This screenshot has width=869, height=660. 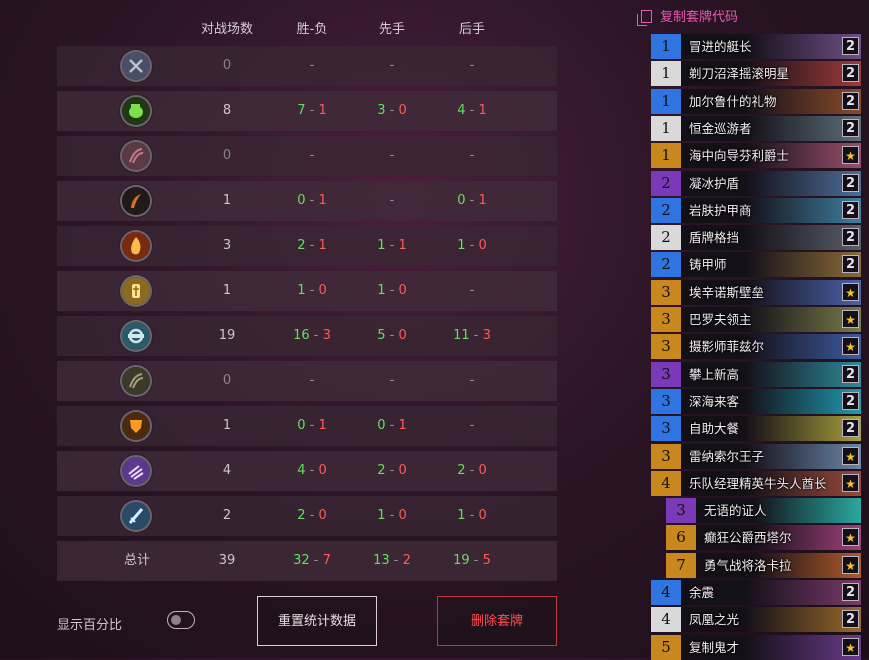 What do you see at coordinates (472, 561) in the screenshot?
I see `second-hand: 19 - 5` at bounding box center [472, 561].